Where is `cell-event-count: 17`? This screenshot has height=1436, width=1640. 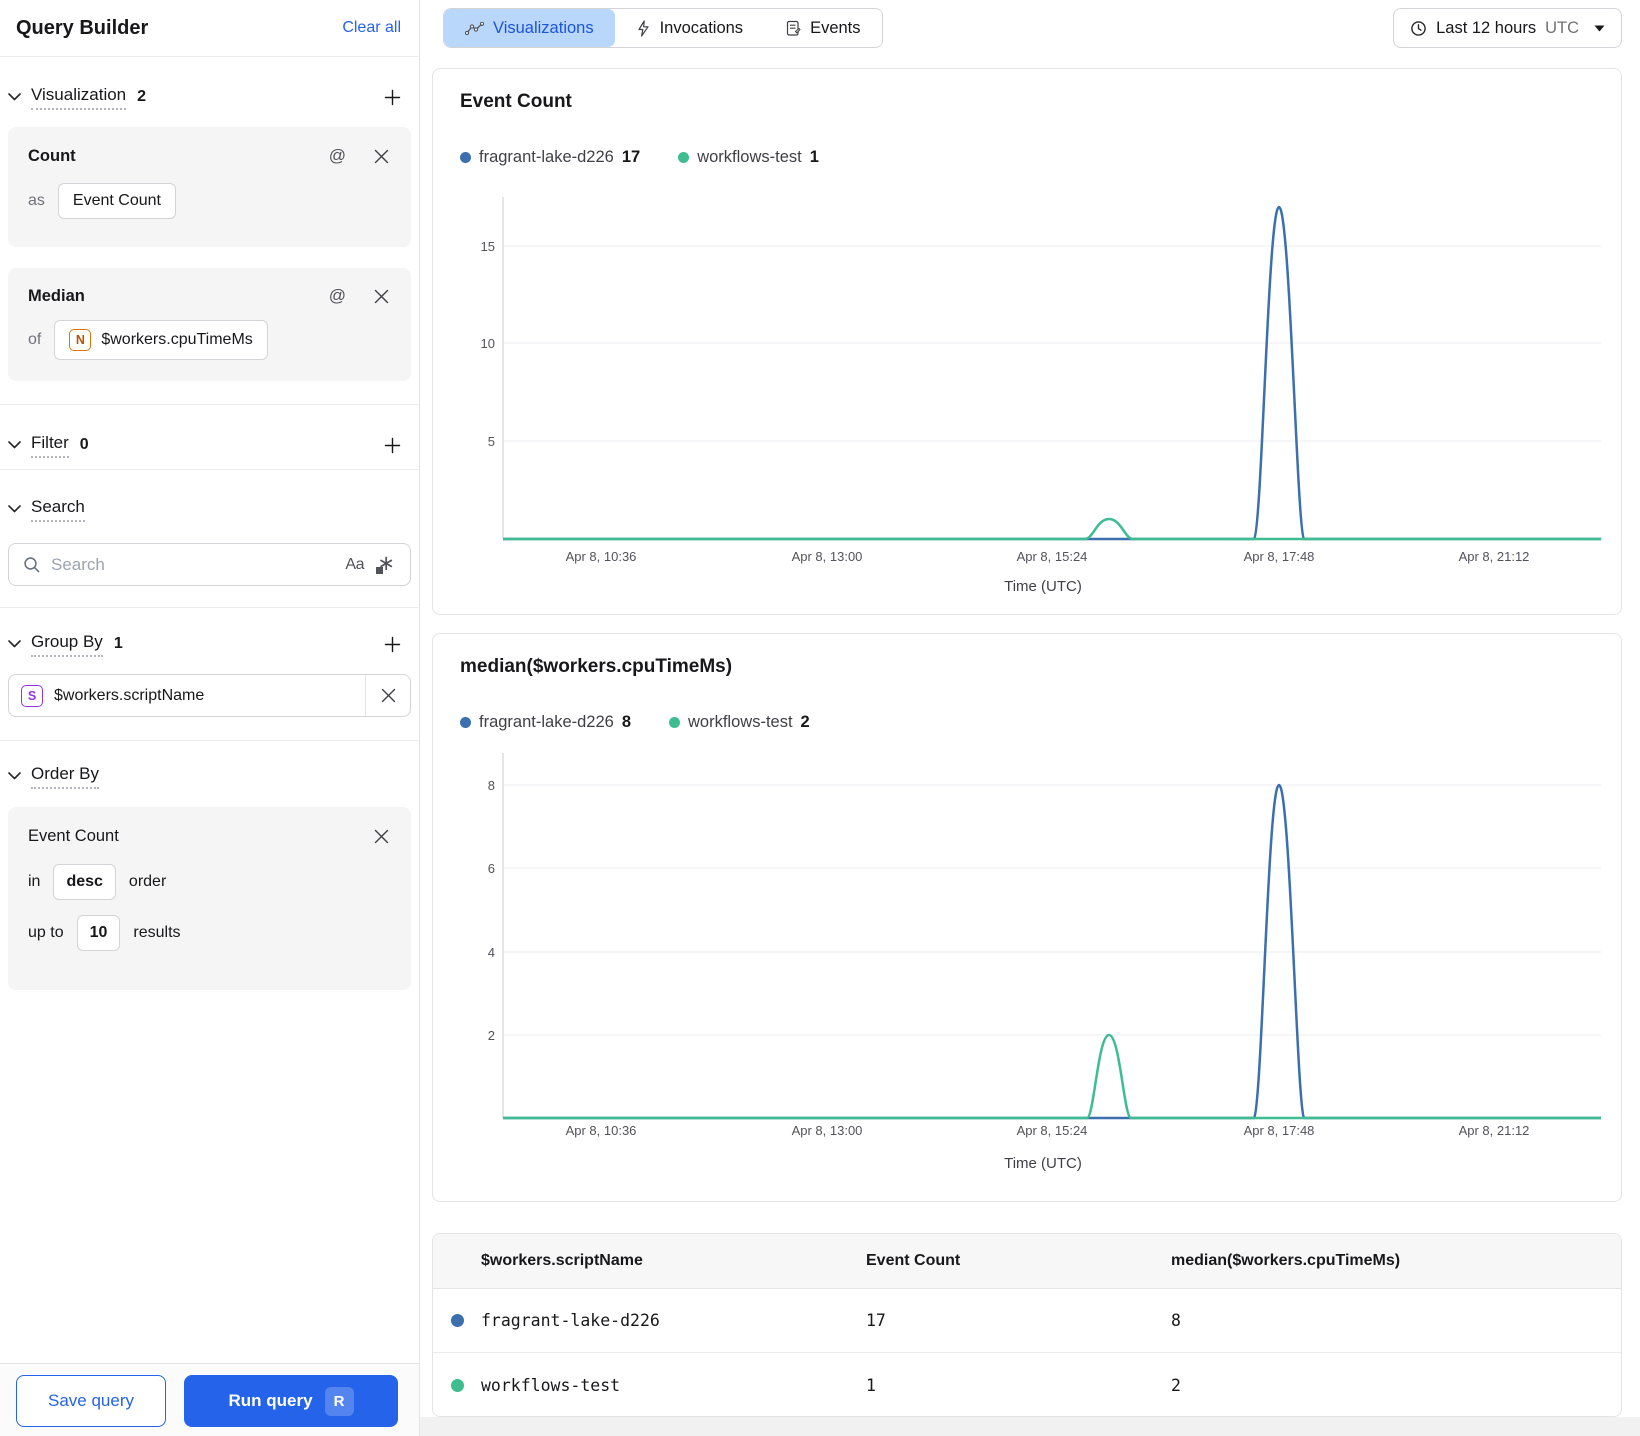 cell-event-count: 17 is located at coordinates (876, 1320).